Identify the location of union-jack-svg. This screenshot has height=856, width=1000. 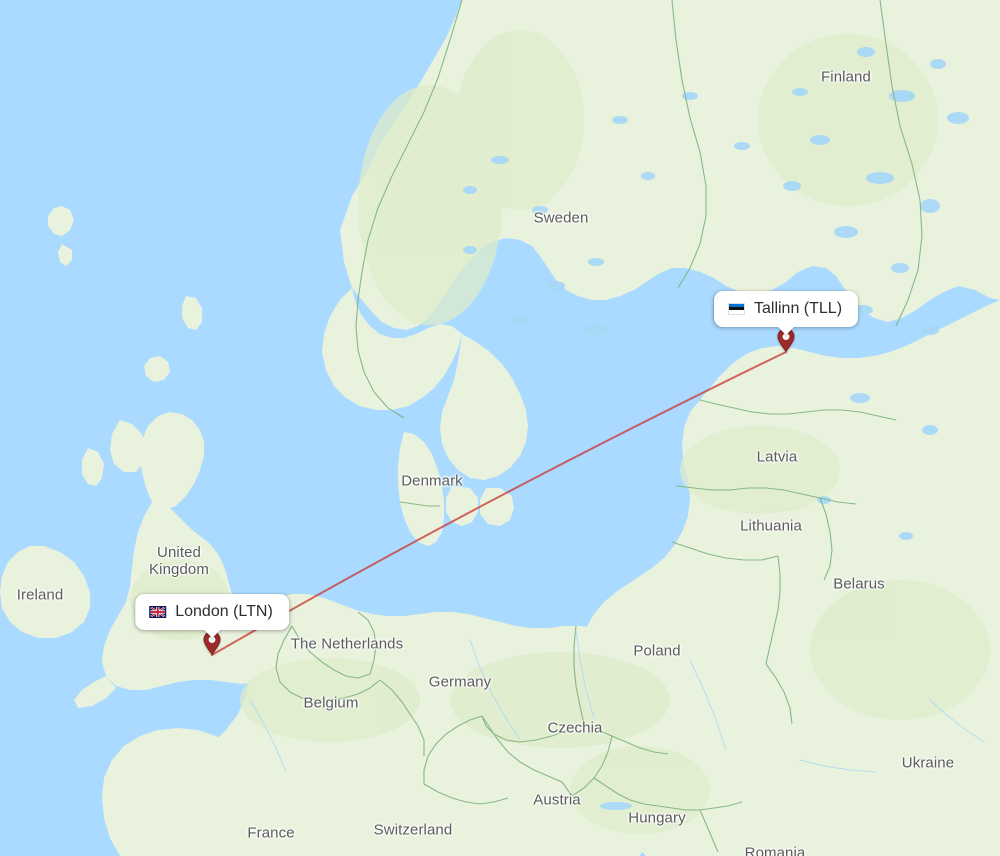
(158, 611).